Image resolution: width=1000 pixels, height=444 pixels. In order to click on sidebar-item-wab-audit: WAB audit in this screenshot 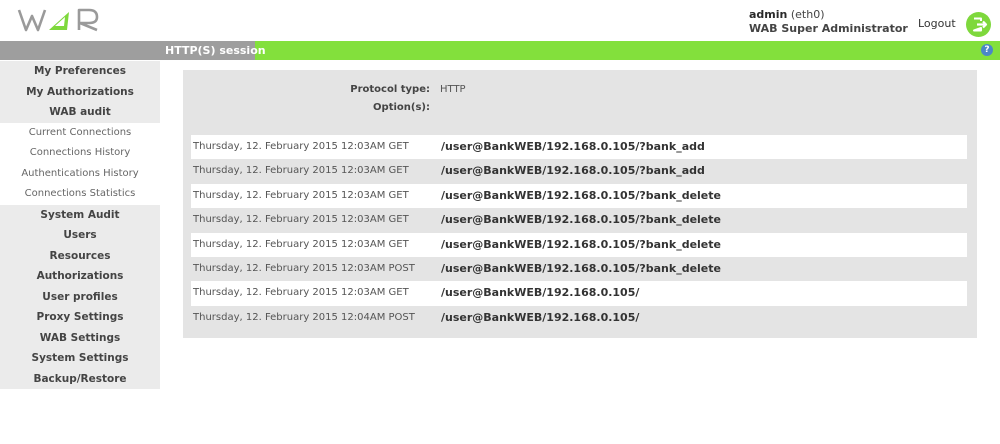, I will do `click(80, 112)`.